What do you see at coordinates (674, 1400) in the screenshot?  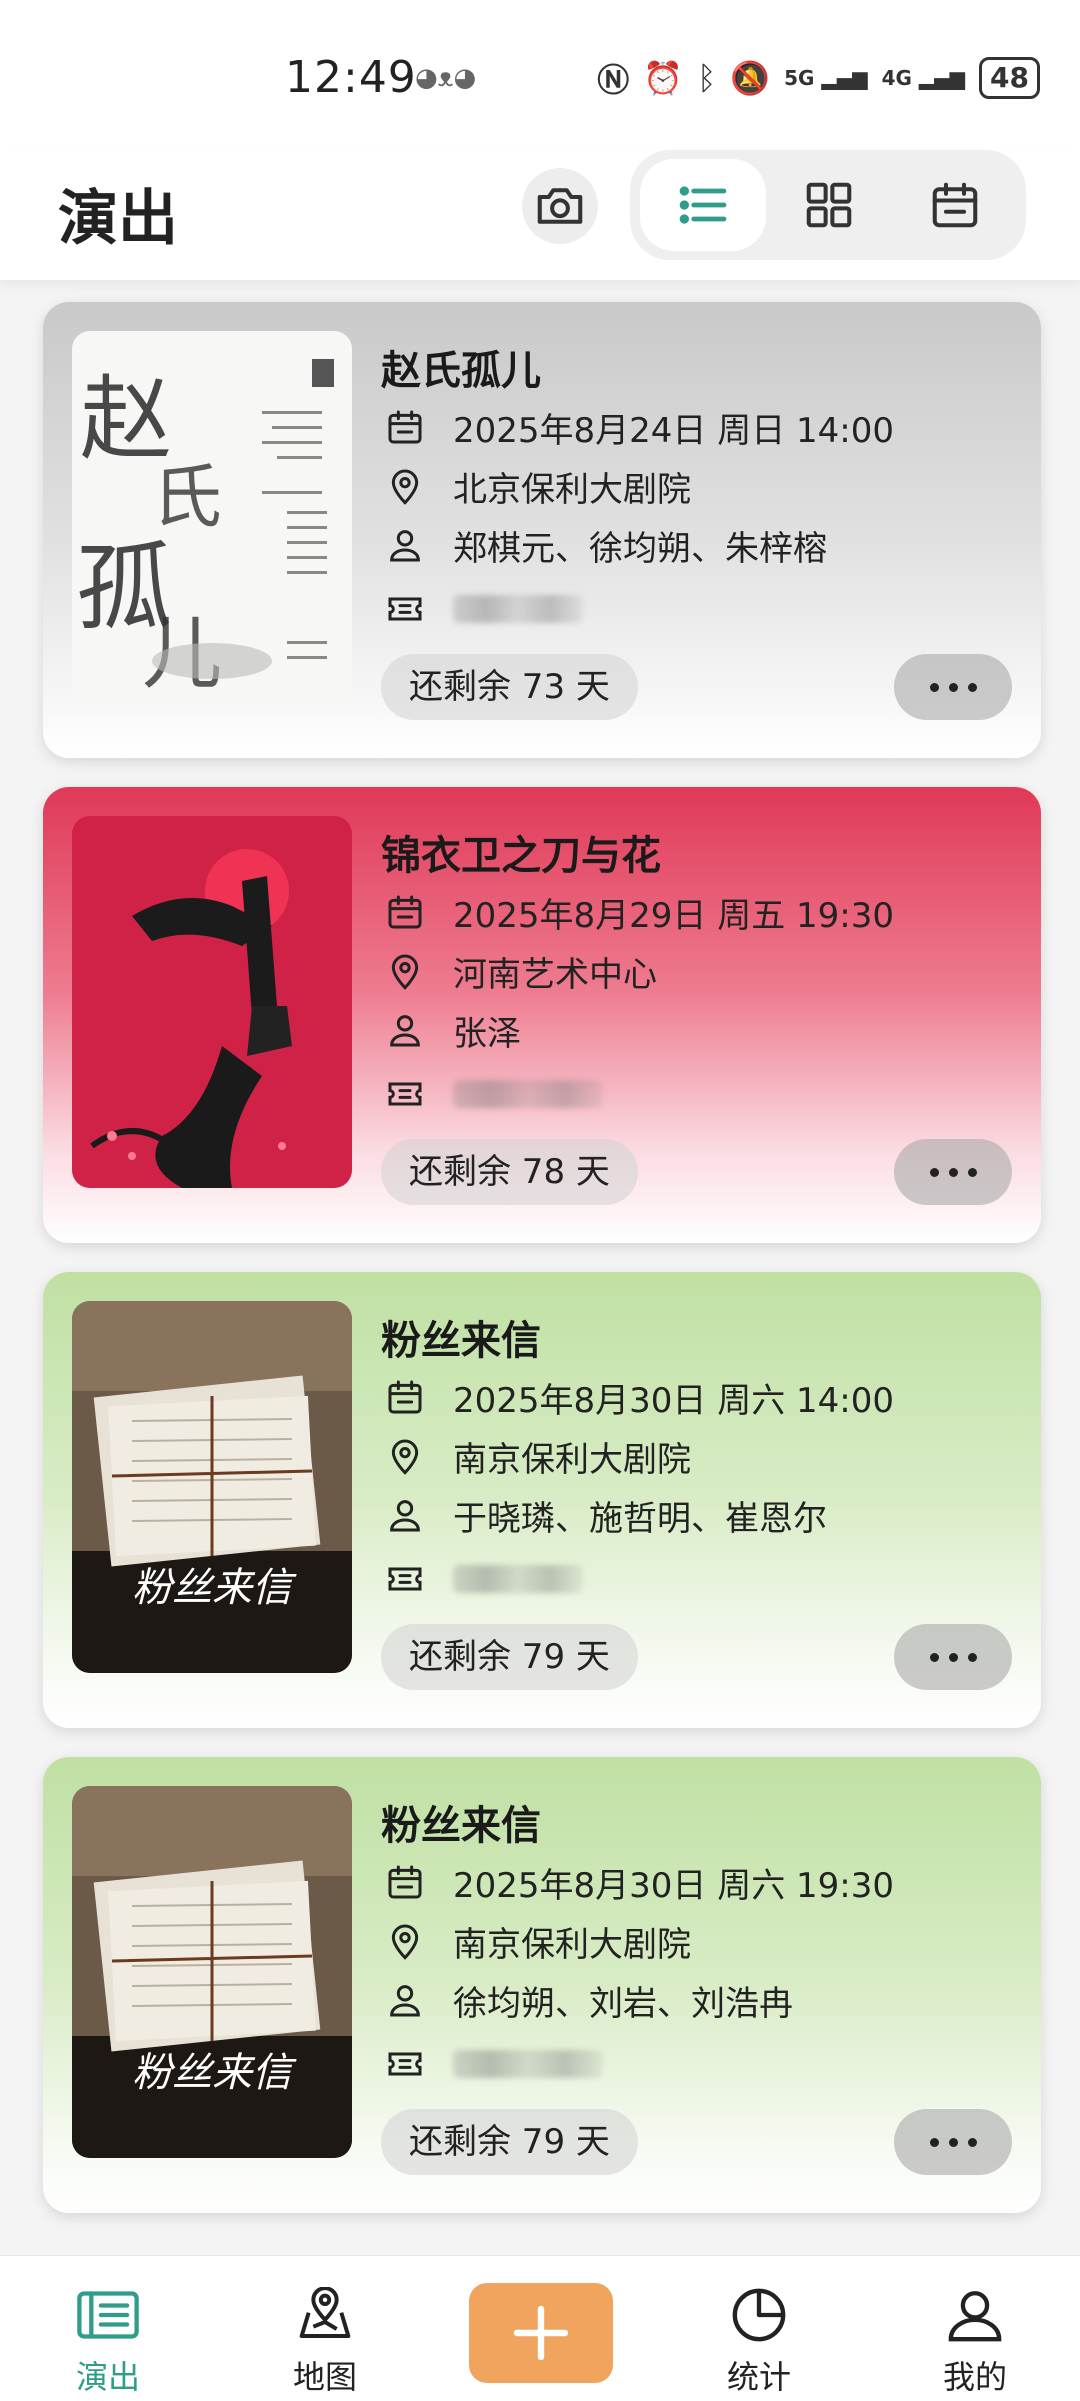 I see `show-datetime: 2025年8月30日 周六 14:00` at bounding box center [674, 1400].